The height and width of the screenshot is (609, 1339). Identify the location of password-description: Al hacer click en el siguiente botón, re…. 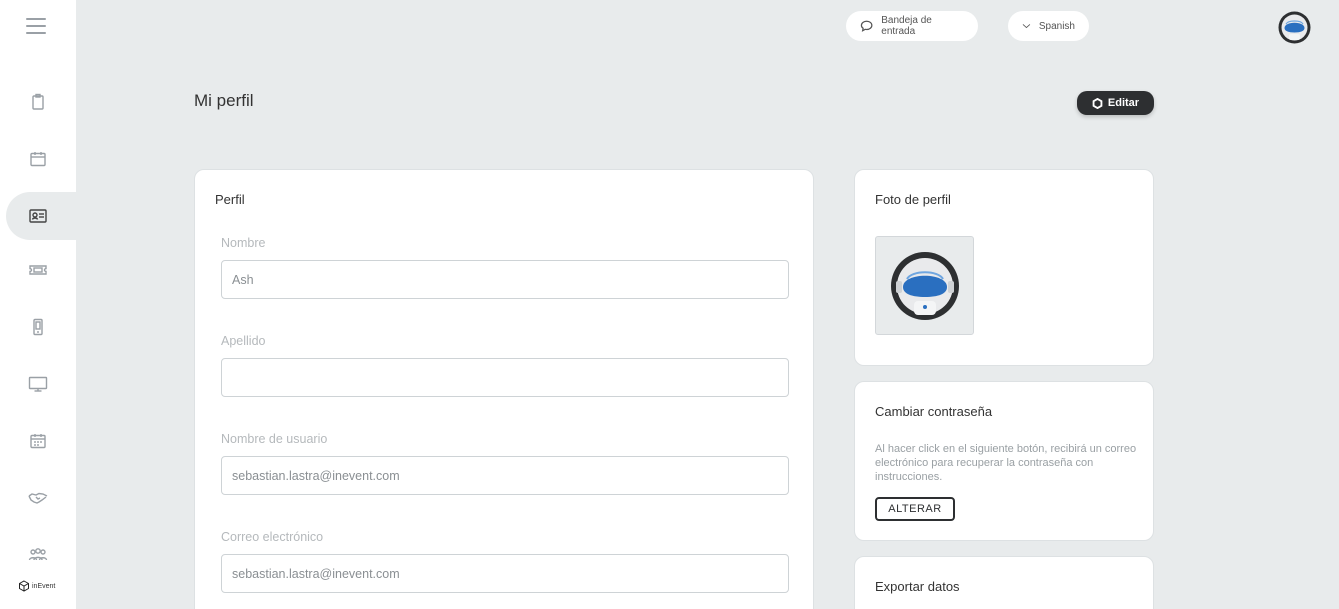
(1006, 463).